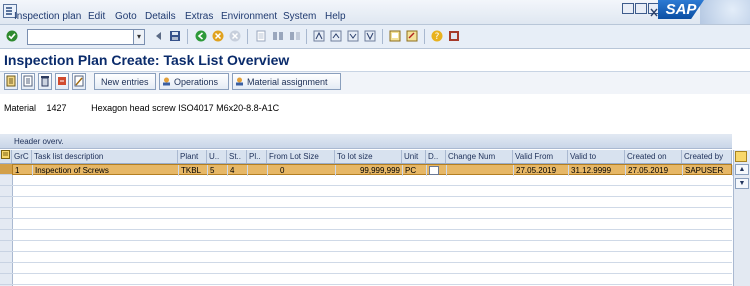  What do you see at coordinates (239, 81) in the screenshot?
I see `material-assignment-icon` at bounding box center [239, 81].